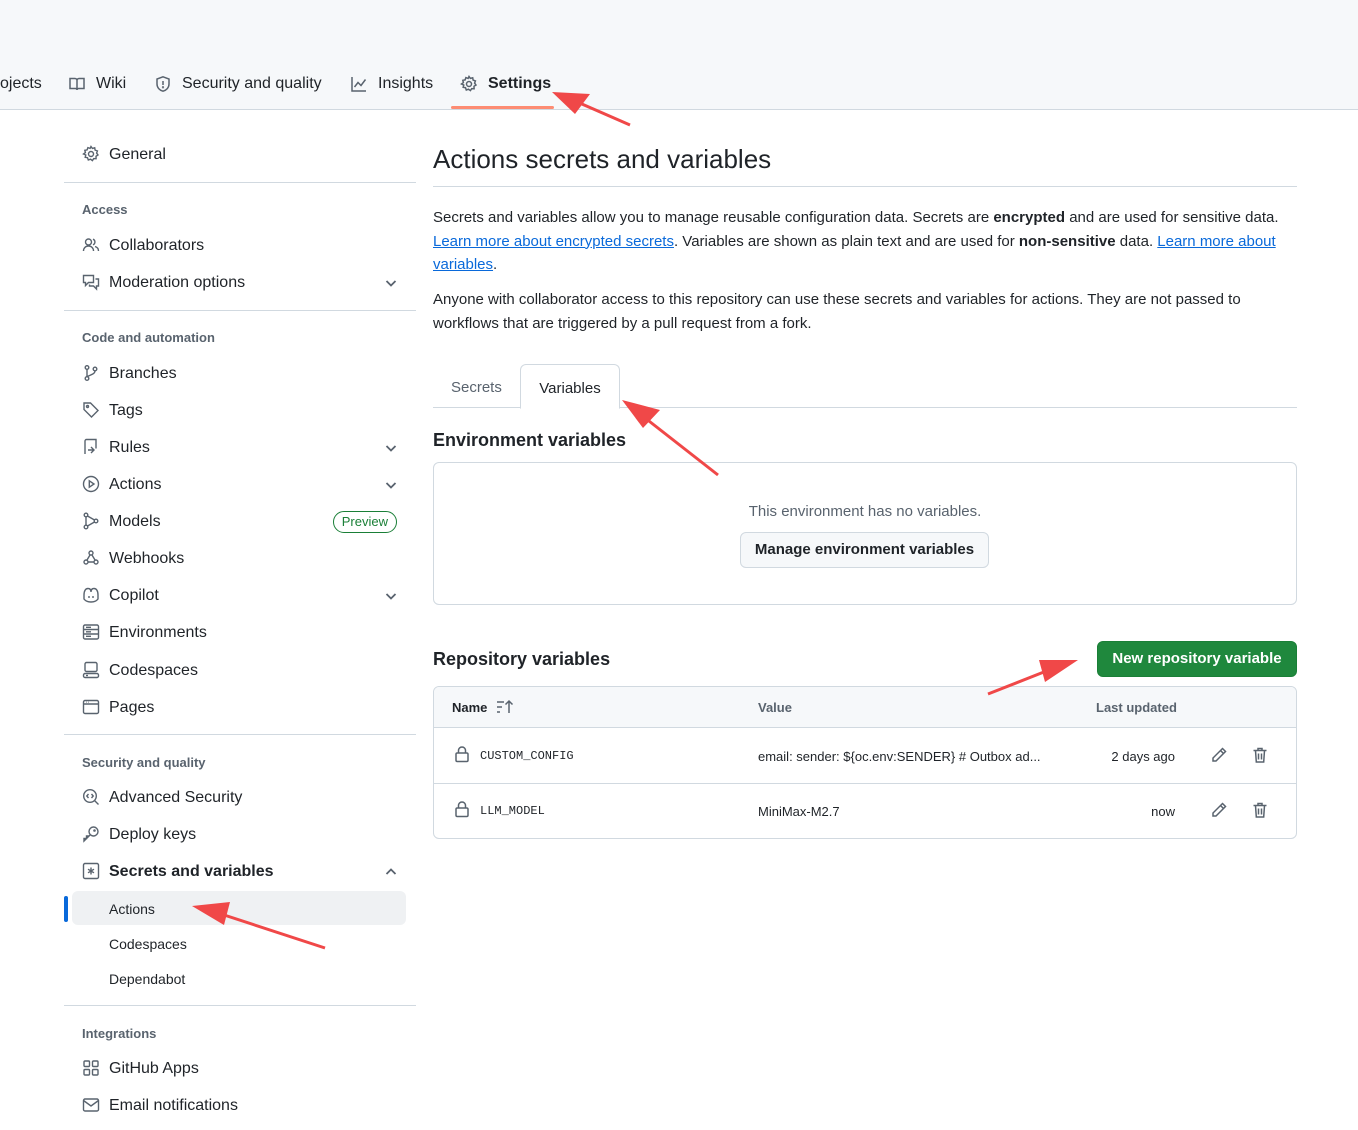 The width and height of the screenshot is (1358, 1130). Describe the element at coordinates (240, 485) in the screenshot. I see `sidebar-item-actions: Actions` at that location.